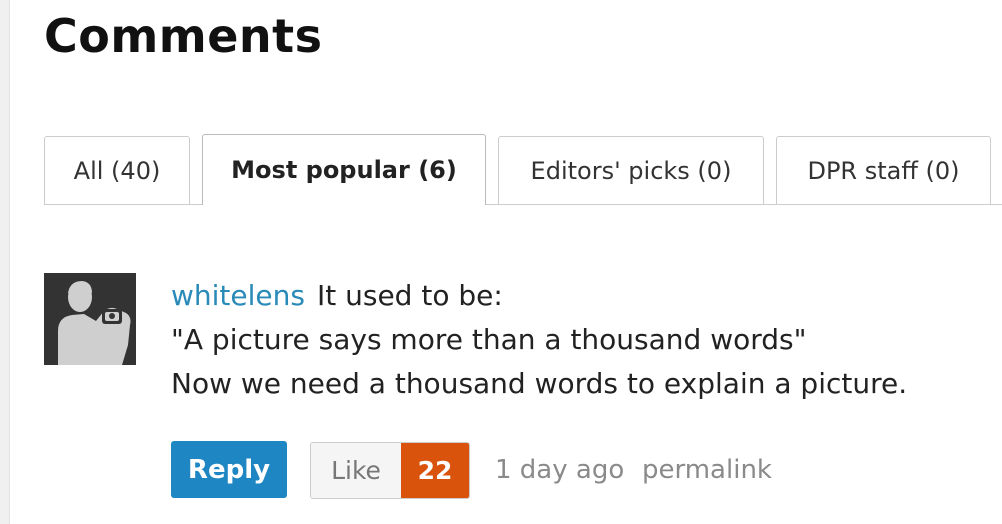 The image size is (1002, 524). Describe the element at coordinates (5, 262) in the screenshot. I see `left-border` at that location.